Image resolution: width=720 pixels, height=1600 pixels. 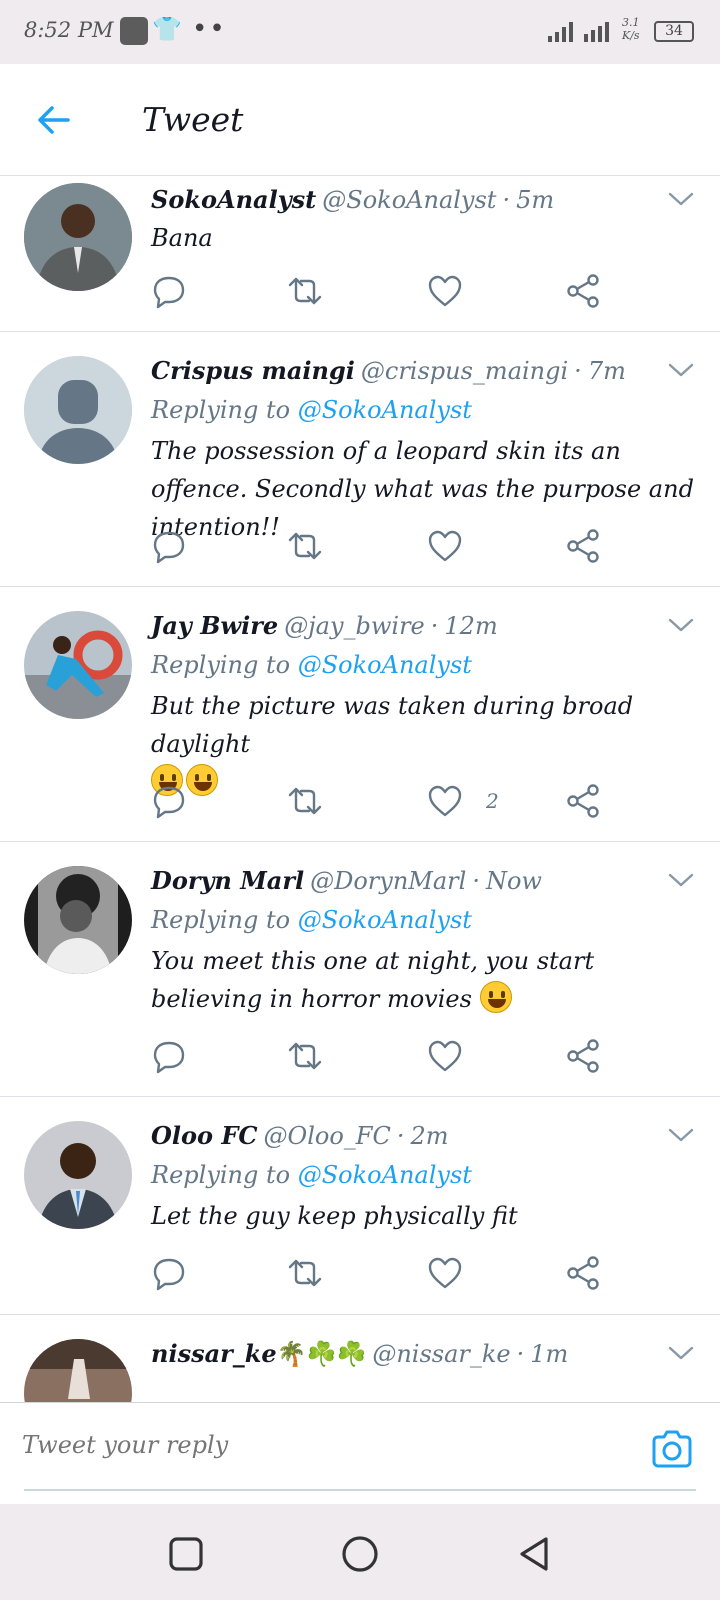 I want to click on tweet-header: Crispus maingi @crispus_maingi · 7m, so click(x=388, y=370).